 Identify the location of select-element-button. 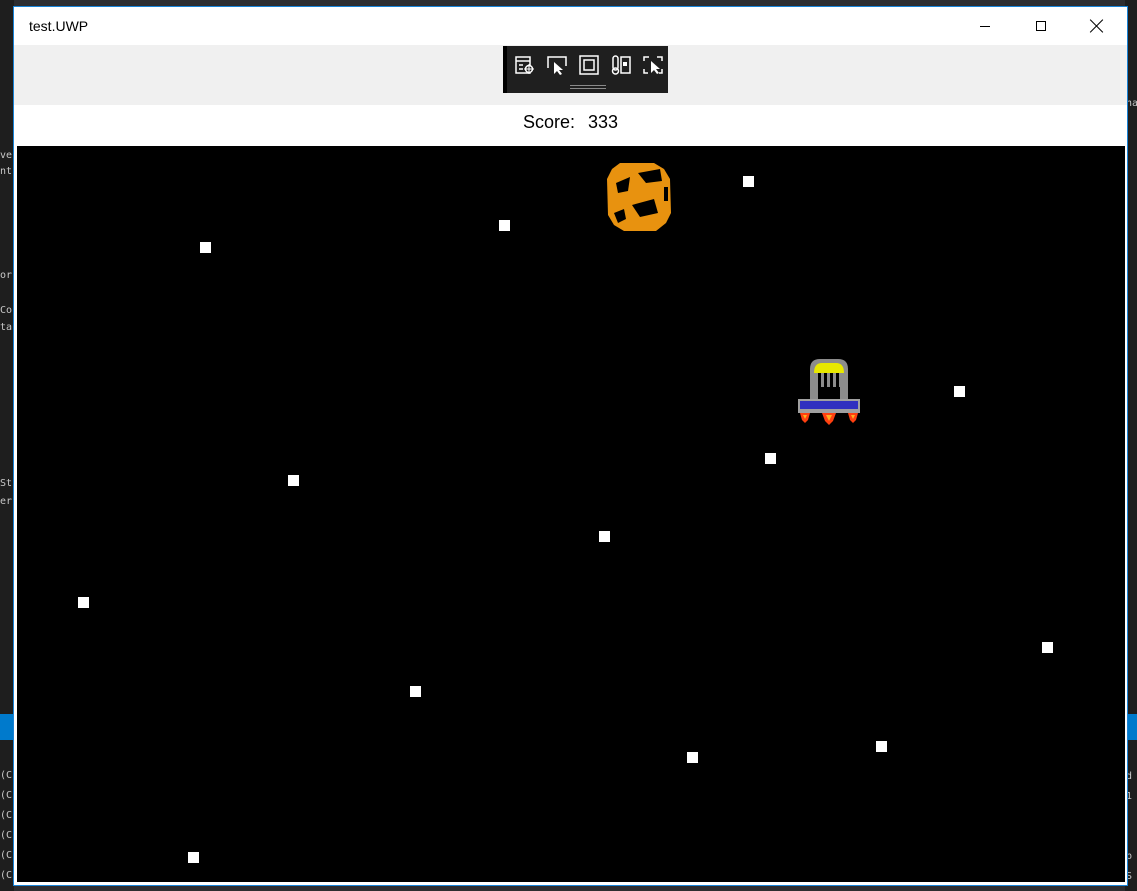
(557, 65).